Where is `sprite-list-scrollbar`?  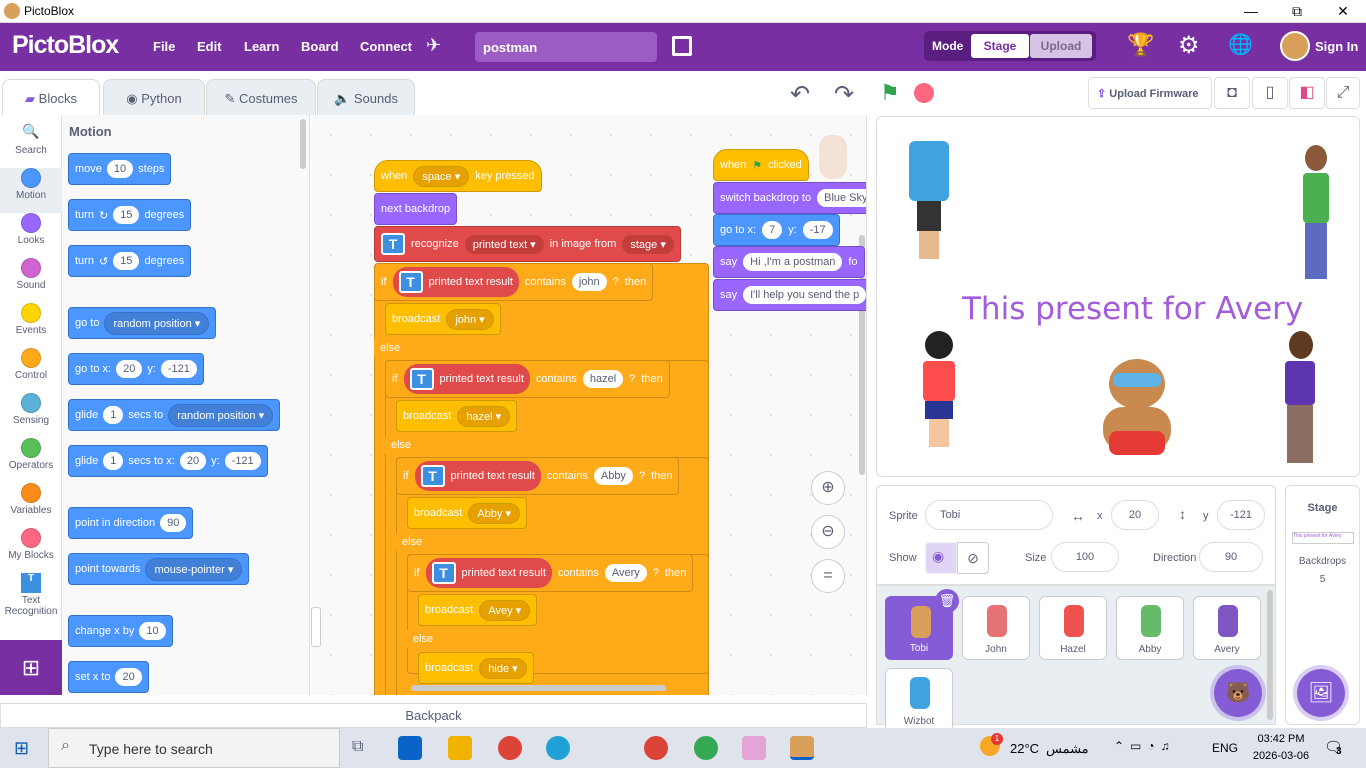
sprite-list-scrollbar is located at coordinates (1270, 655).